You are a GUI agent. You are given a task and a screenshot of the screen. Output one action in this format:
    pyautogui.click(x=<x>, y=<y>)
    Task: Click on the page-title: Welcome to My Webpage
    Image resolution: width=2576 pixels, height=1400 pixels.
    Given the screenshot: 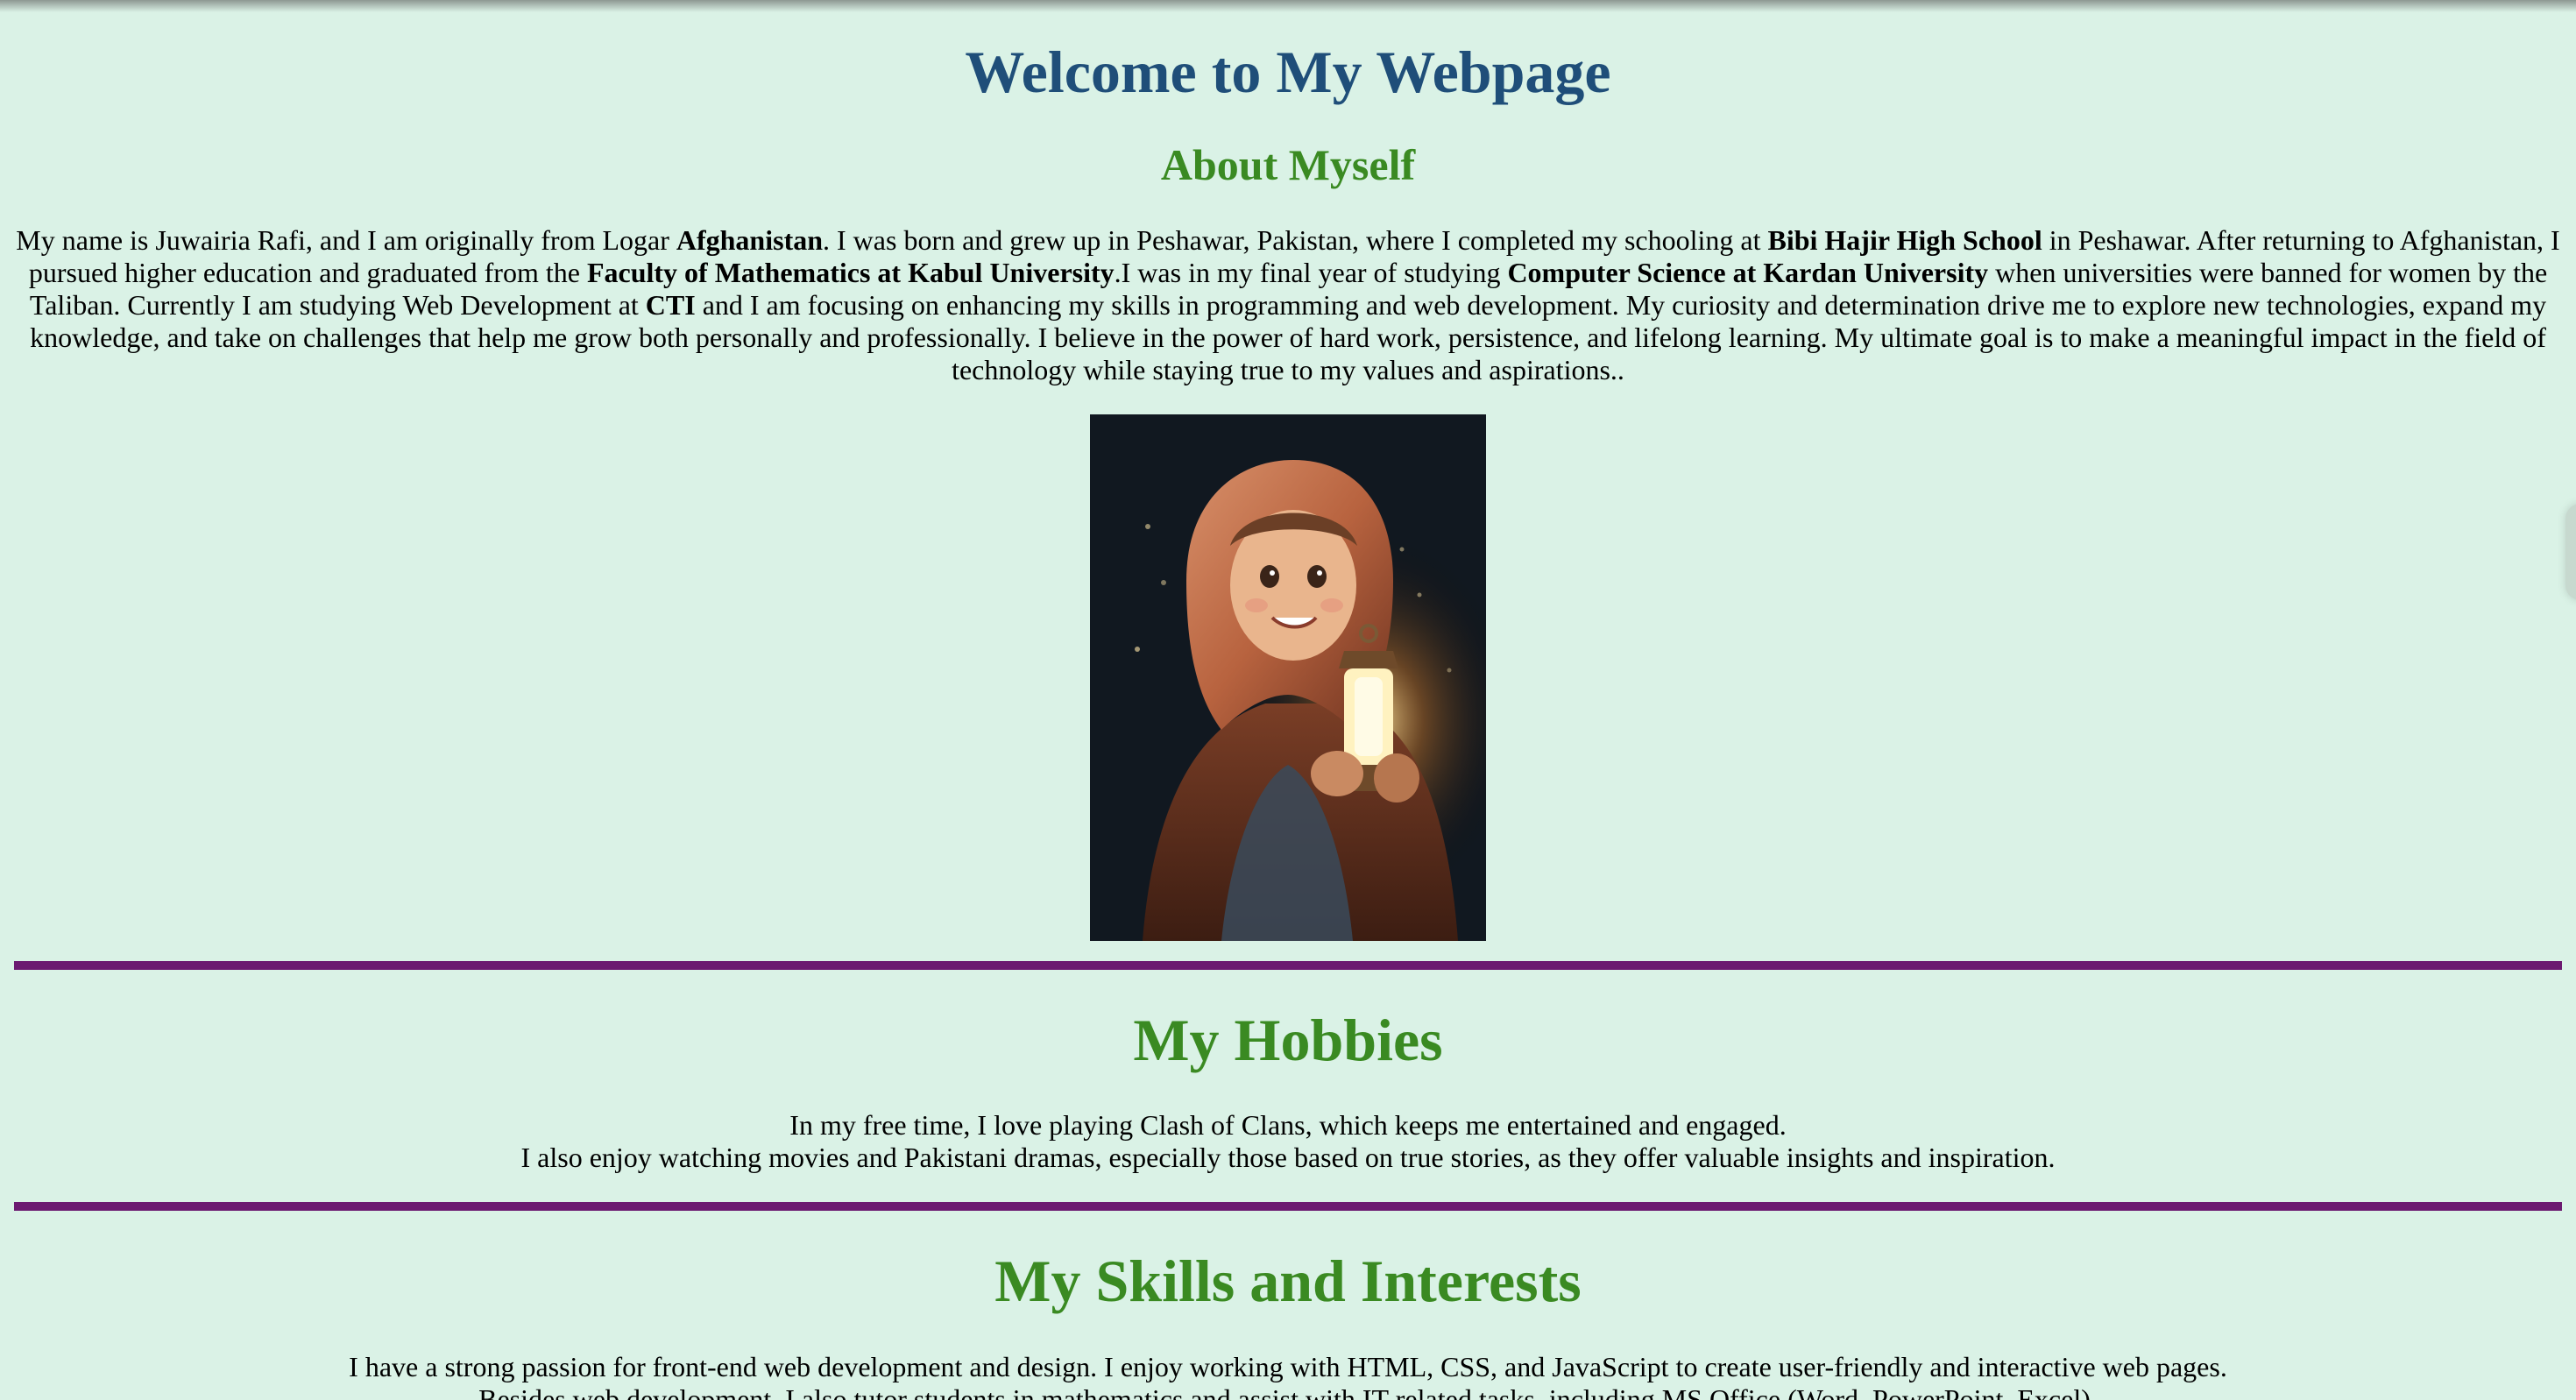 What is the action you would take?
    pyautogui.click(x=1288, y=72)
    